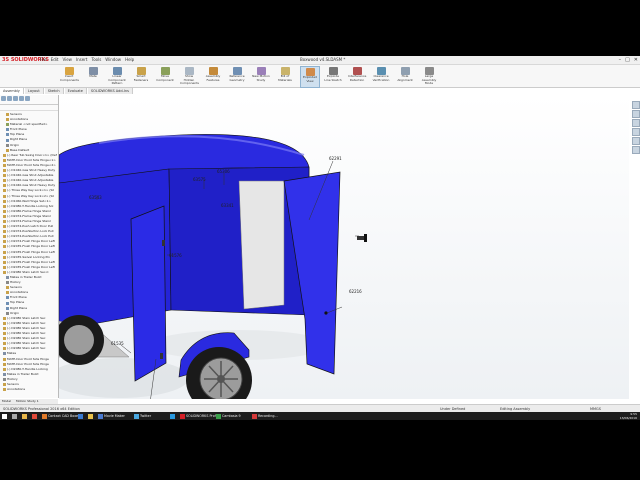 The height and width of the screenshot is (480, 640). I want to click on taskbar-search, so click(15, 416).